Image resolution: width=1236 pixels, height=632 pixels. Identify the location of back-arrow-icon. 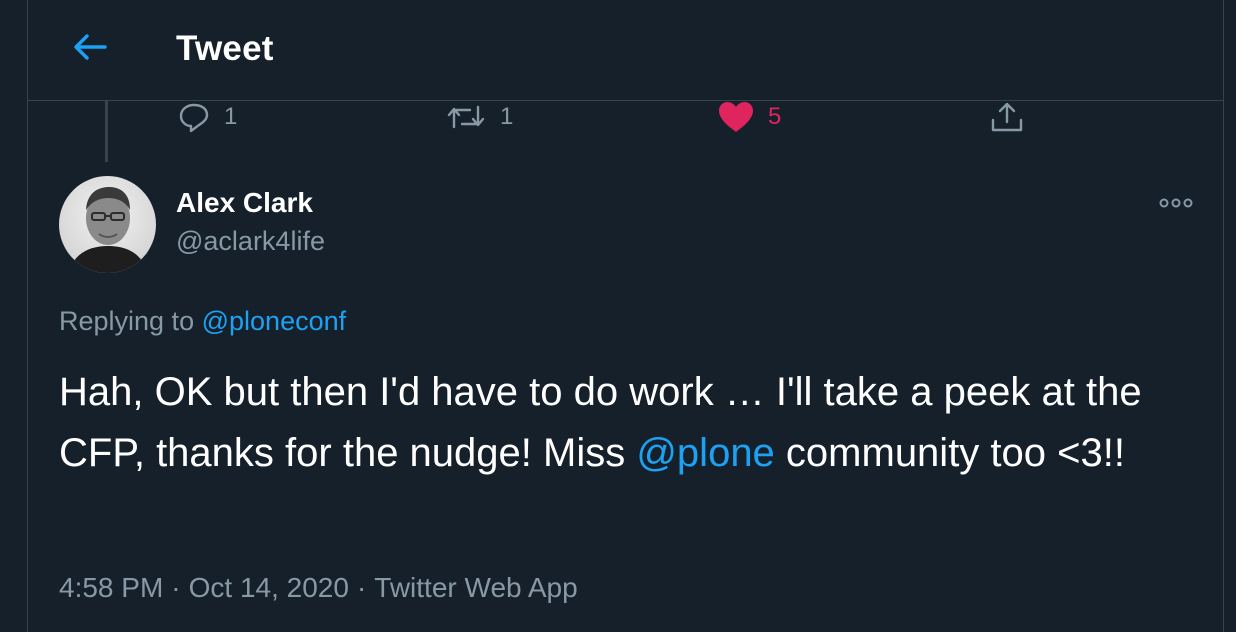
(90, 47).